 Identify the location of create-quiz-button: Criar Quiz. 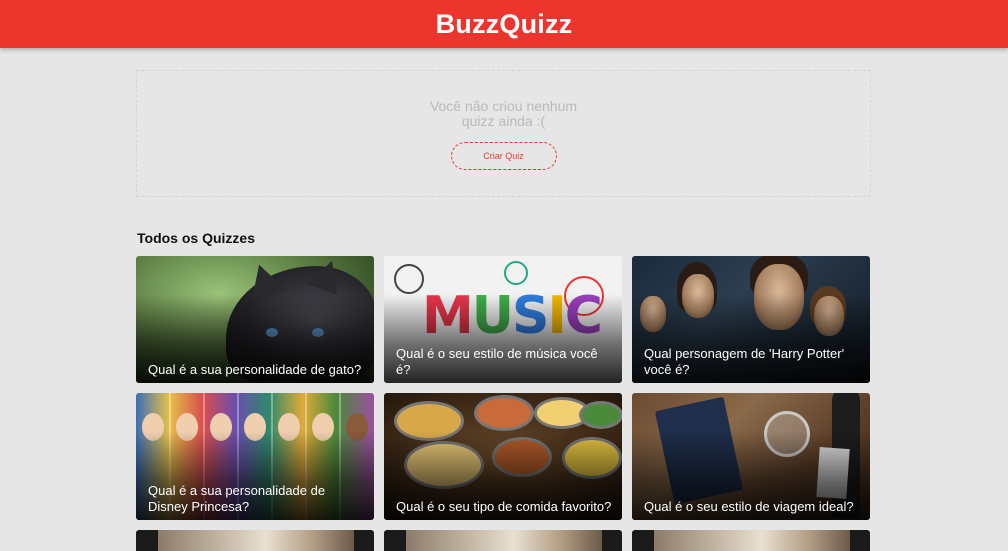
(503, 156).